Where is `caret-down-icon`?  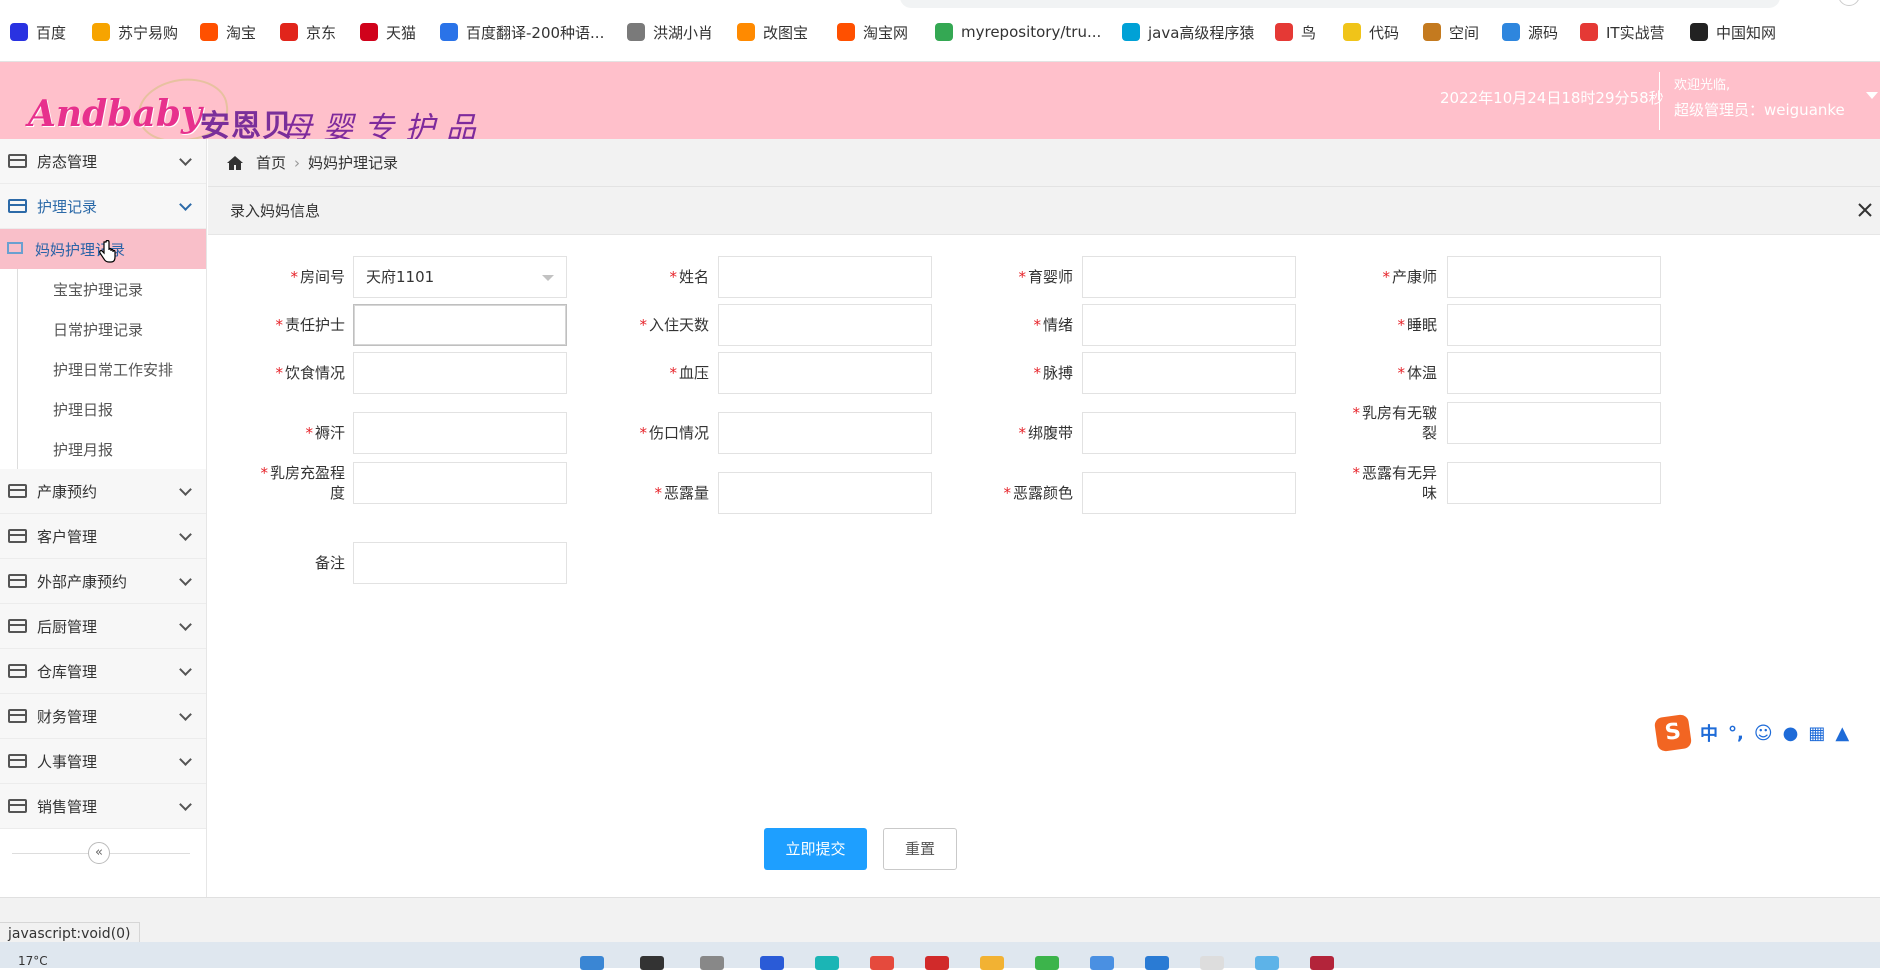
caret-down-icon is located at coordinates (1872, 95).